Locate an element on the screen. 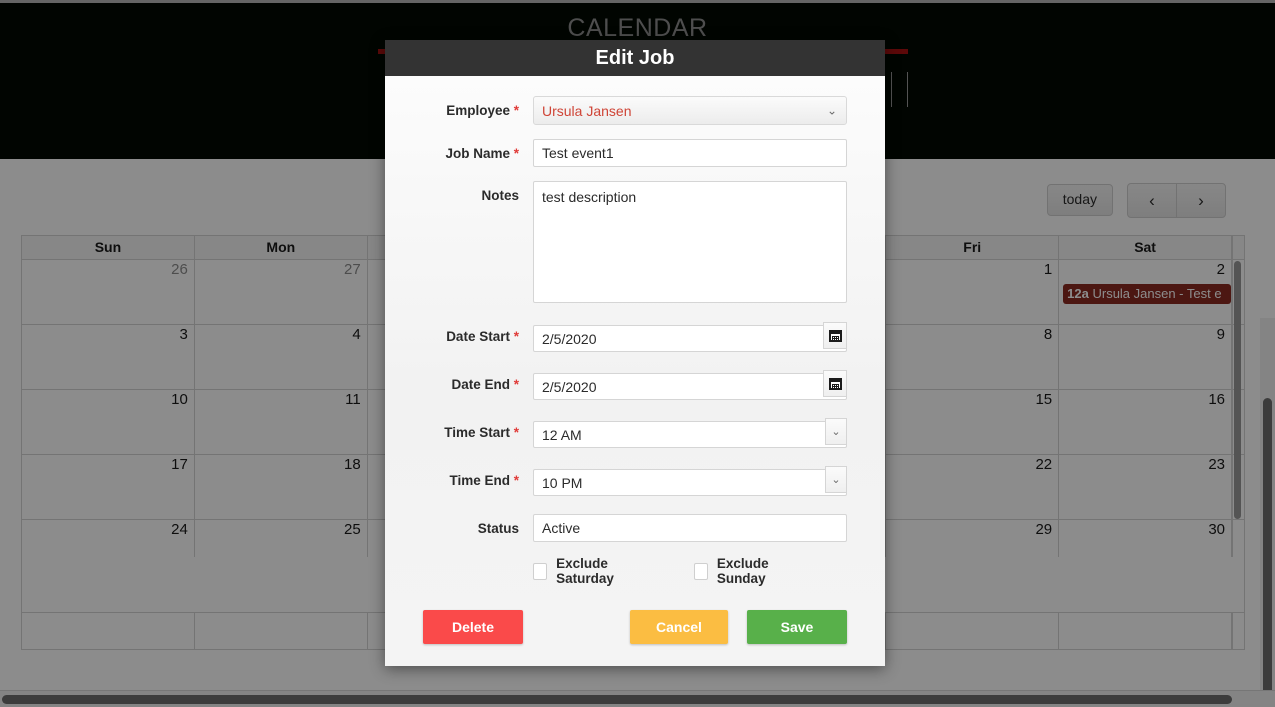  exclude-saturday-item: Exclude Saturday is located at coordinates (590, 571).